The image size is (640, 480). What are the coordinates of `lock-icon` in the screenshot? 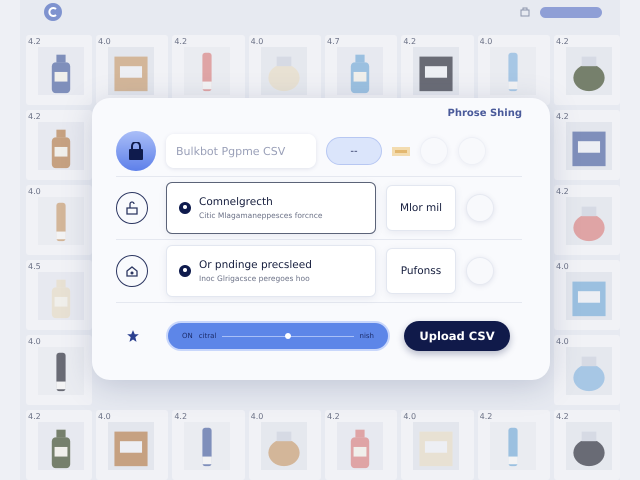 It's located at (136, 151).